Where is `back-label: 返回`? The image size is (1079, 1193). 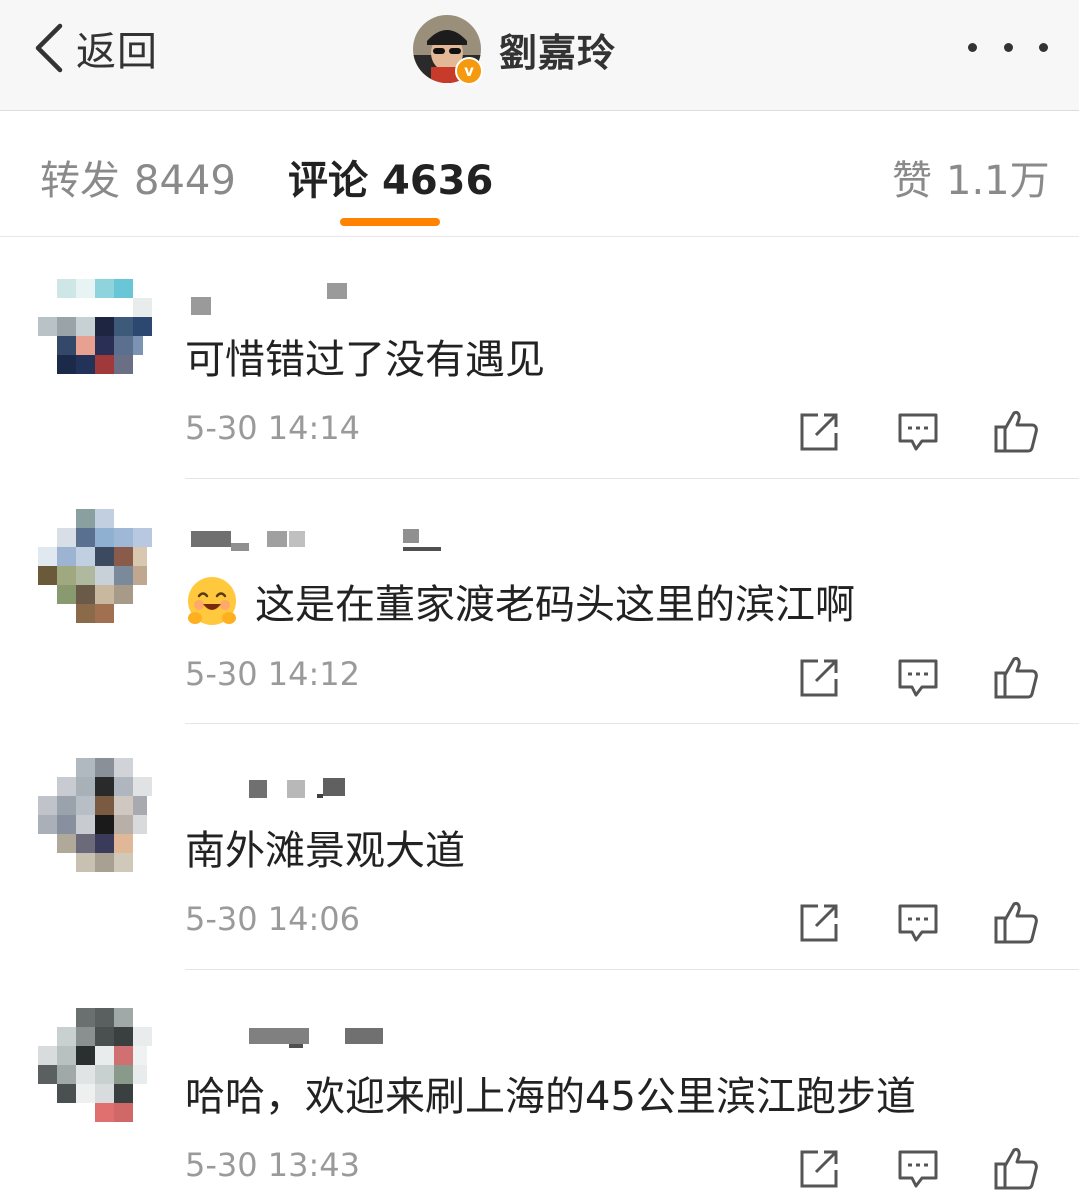
back-label: 返回 is located at coordinates (117, 52).